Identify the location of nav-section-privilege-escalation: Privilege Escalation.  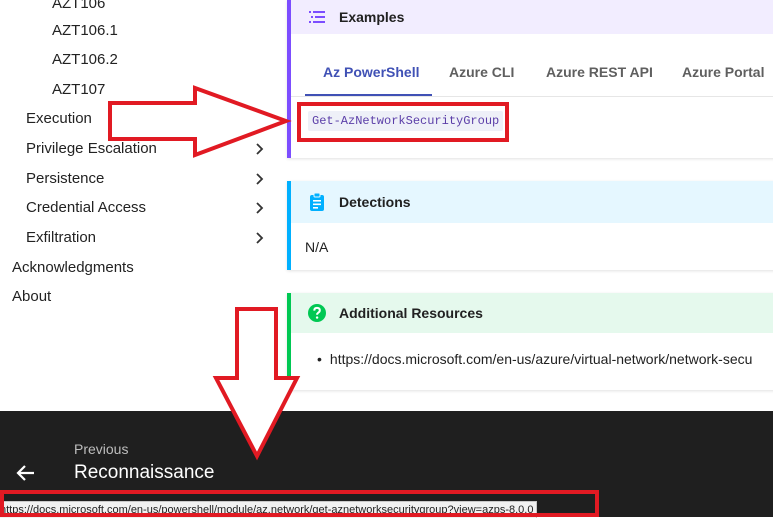
(145, 149).